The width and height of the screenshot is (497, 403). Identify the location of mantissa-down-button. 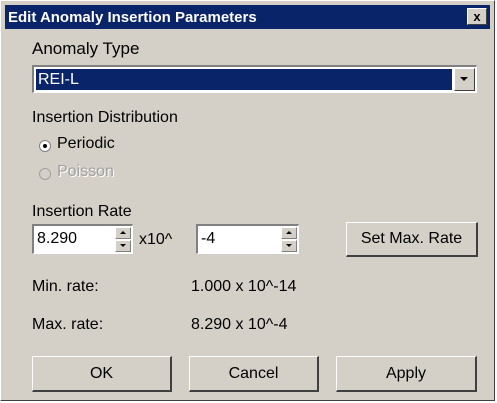
(123, 246).